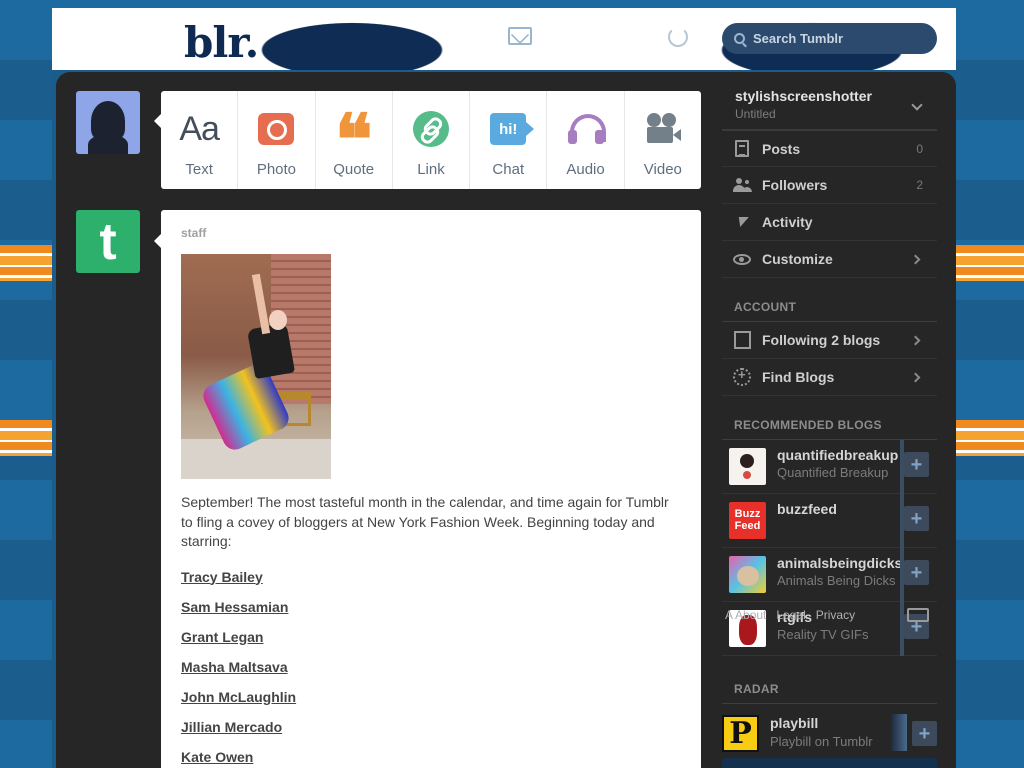 This screenshot has width=1024, height=768. I want to click on radar-section-title: RADAR, so click(829, 680).